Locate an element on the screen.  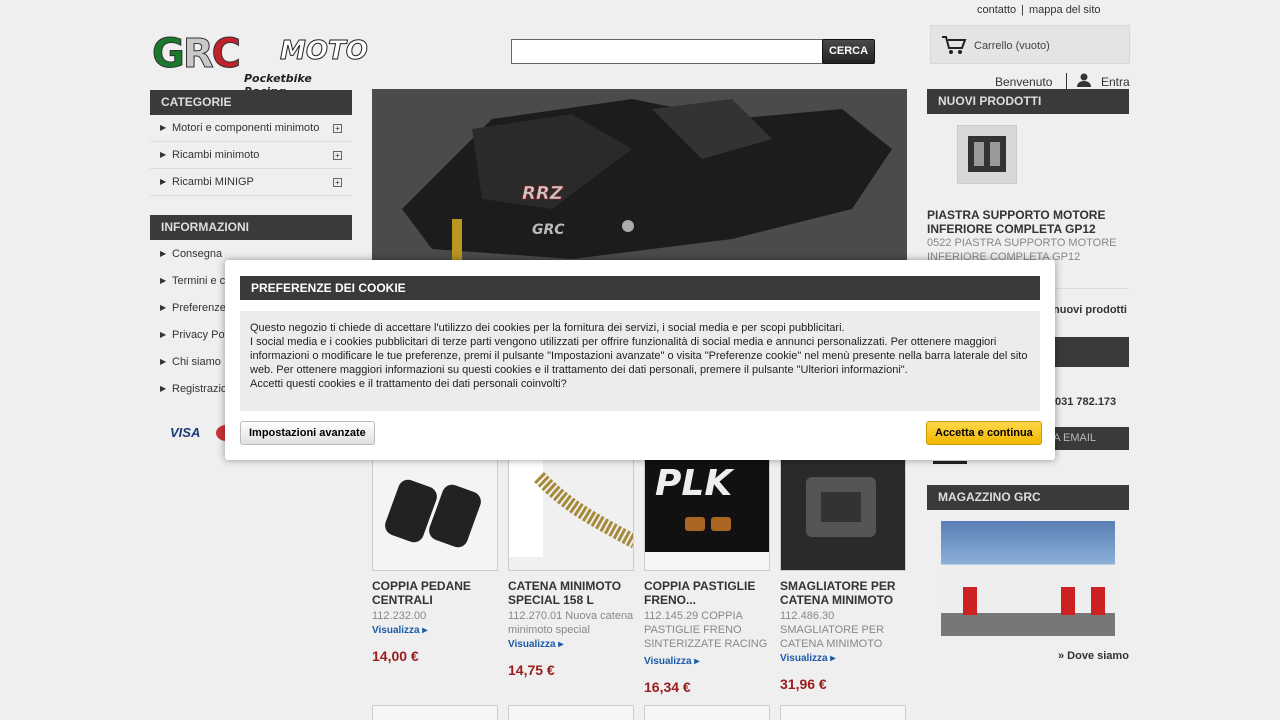
all-new-products-link: nuovi prodotti is located at coordinates (1090, 310).